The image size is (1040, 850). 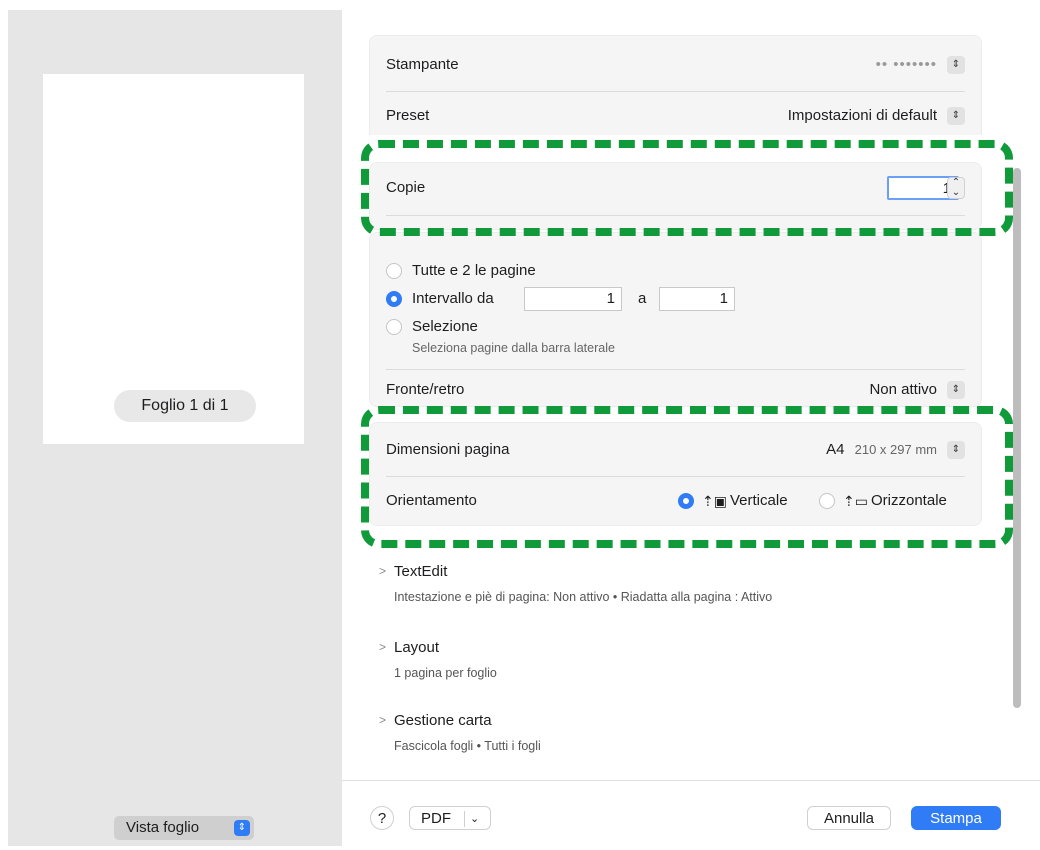 I want to click on section-summary: Fascicola fogli • Tutti i fogli, so click(x=467, y=746).